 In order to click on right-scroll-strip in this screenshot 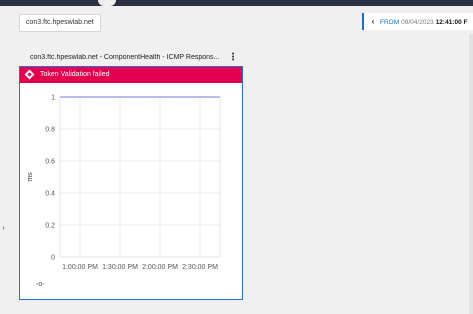, I will do `click(471, 174)`.